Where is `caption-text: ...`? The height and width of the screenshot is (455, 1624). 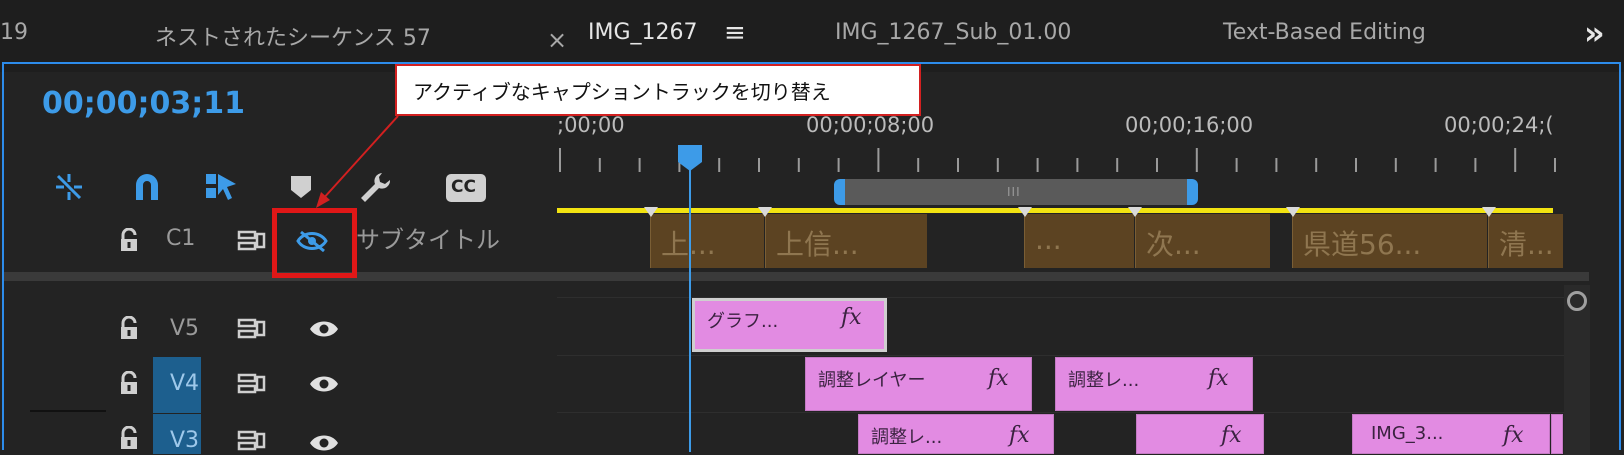
caption-text: ... is located at coordinates (1048, 239).